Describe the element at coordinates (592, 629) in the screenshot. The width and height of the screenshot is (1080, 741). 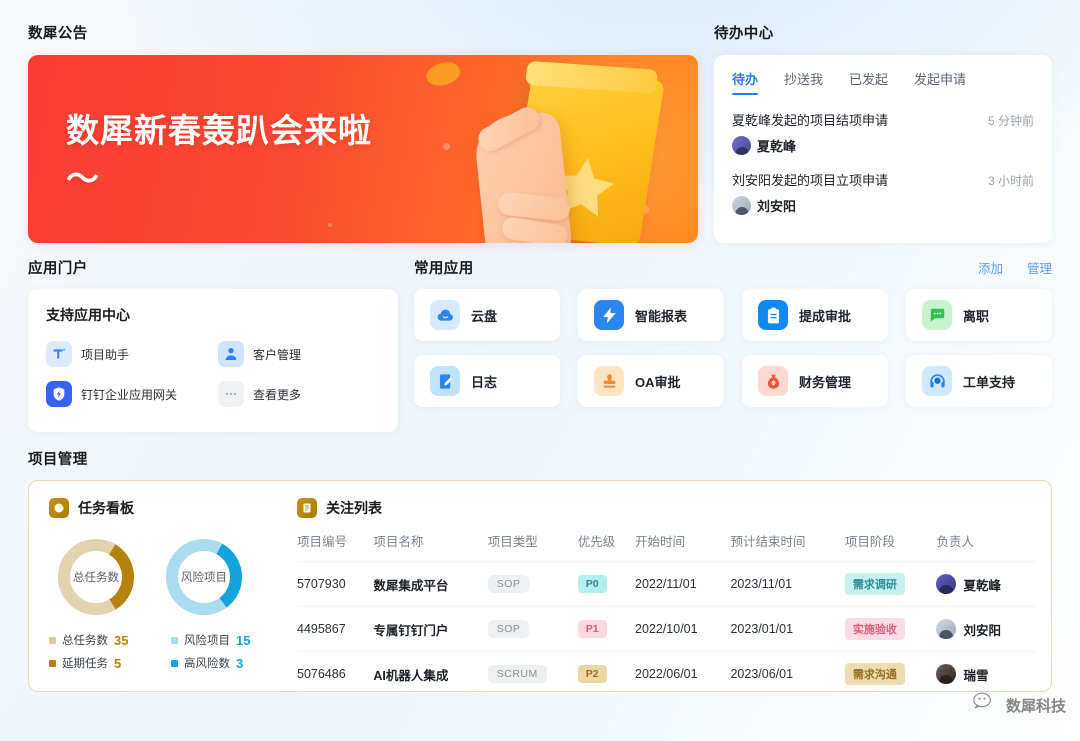
I see `priority-badge: P1` at that location.